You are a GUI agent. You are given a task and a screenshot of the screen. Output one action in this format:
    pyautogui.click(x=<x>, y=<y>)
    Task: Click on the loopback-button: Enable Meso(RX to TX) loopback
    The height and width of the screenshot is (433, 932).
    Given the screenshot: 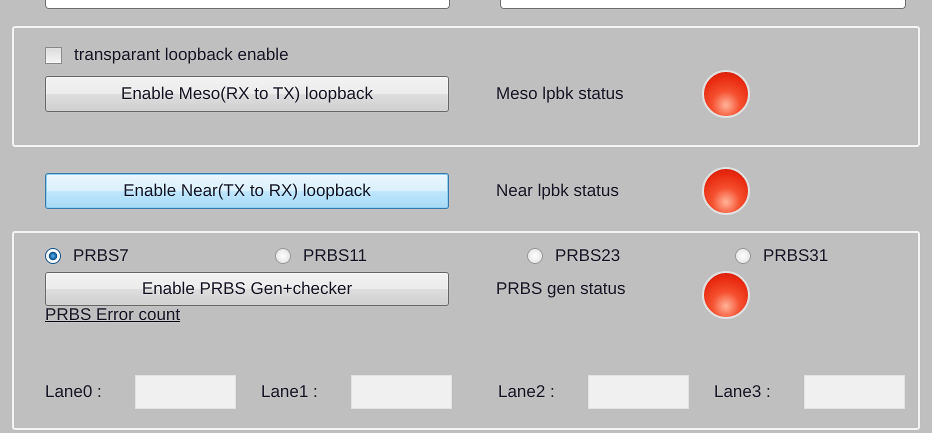 What is the action you would take?
    pyautogui.click(x=247, y=94)
    